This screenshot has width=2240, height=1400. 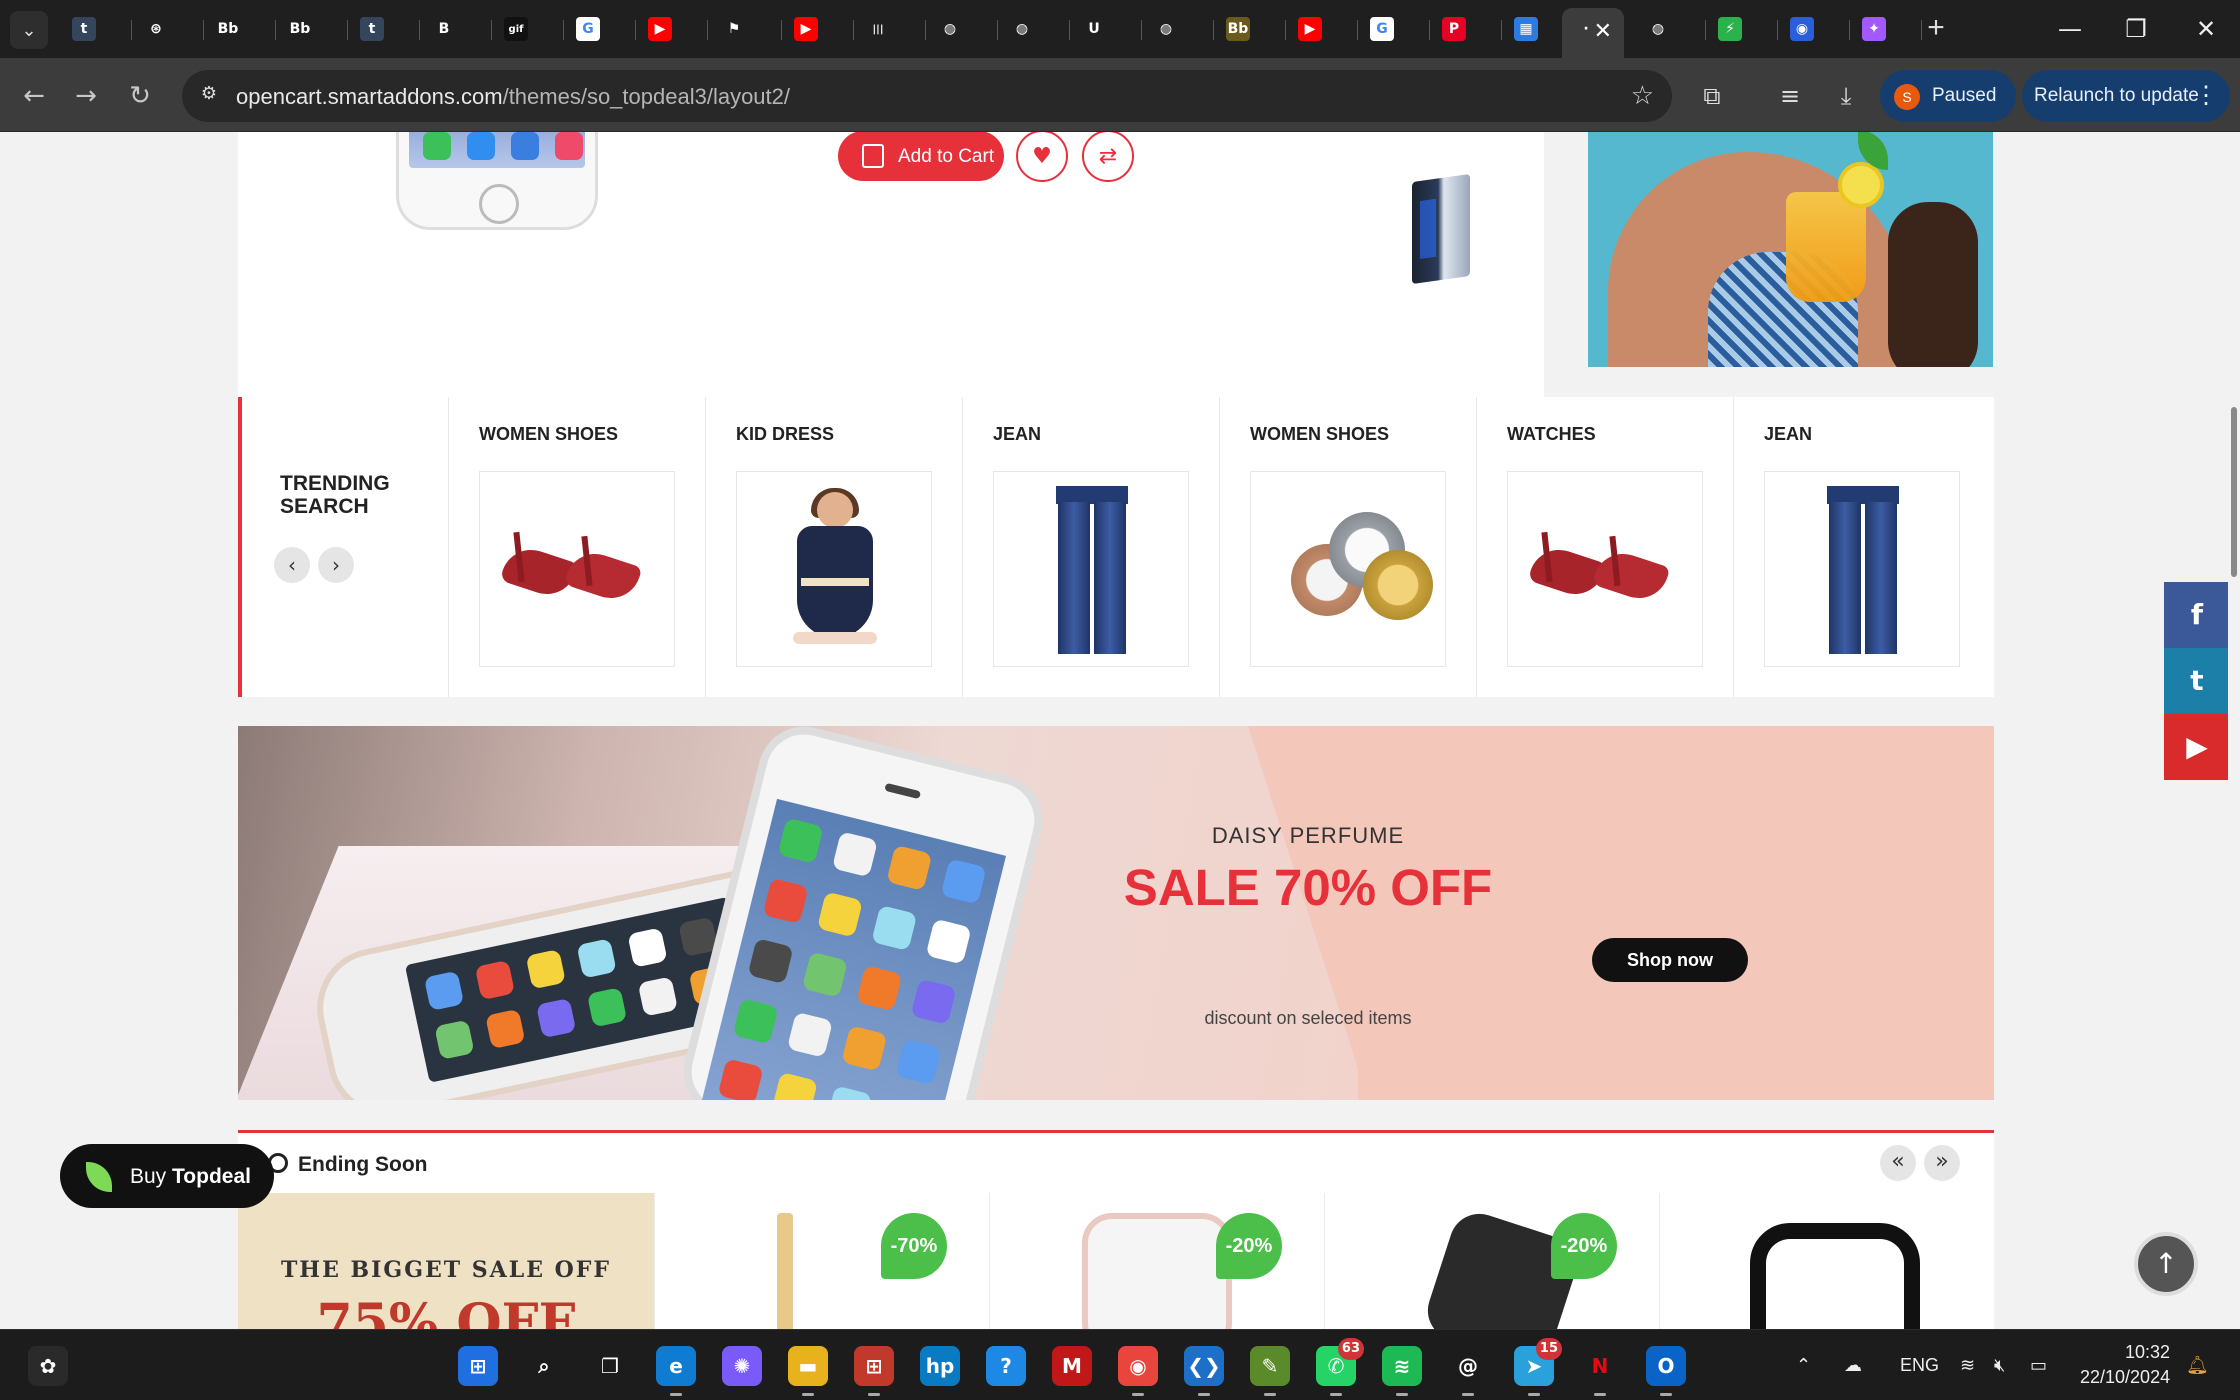 I want to click on page-scrollbar, so click(x=2234, y=730).